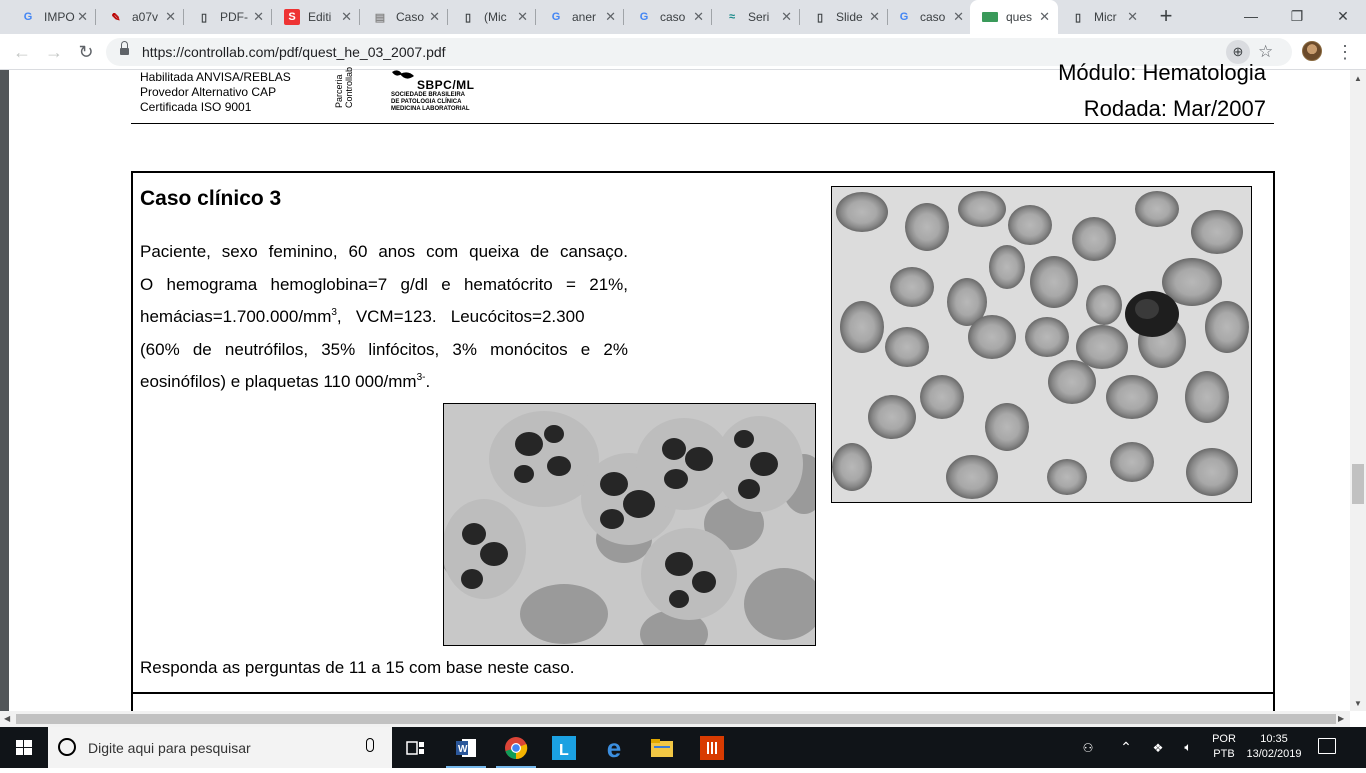  What do you see at coordinates (629, 524) in the screenshot?
I see `micrograph-neutrophils` at bounding box center [629, 524].